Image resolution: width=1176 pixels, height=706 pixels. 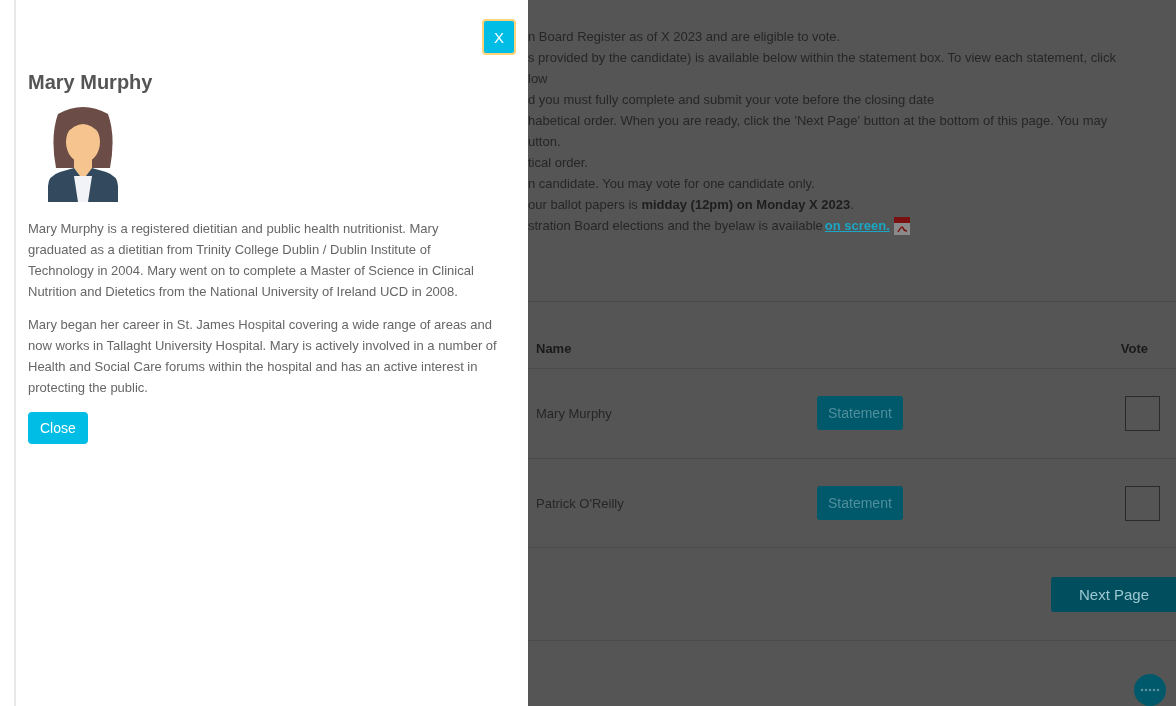 What do you see at coordinates (263, 356) in the screenshot?
I see `statement-paragraph: Mary began her career in St. James Hospital covering a wide range of areas and now works in Tallaght University Hospital. Mary is actively involved in a number of Health and Social Care forums within the hospital and has an active interest in protecting the public.` at bounding box center [263, 356].